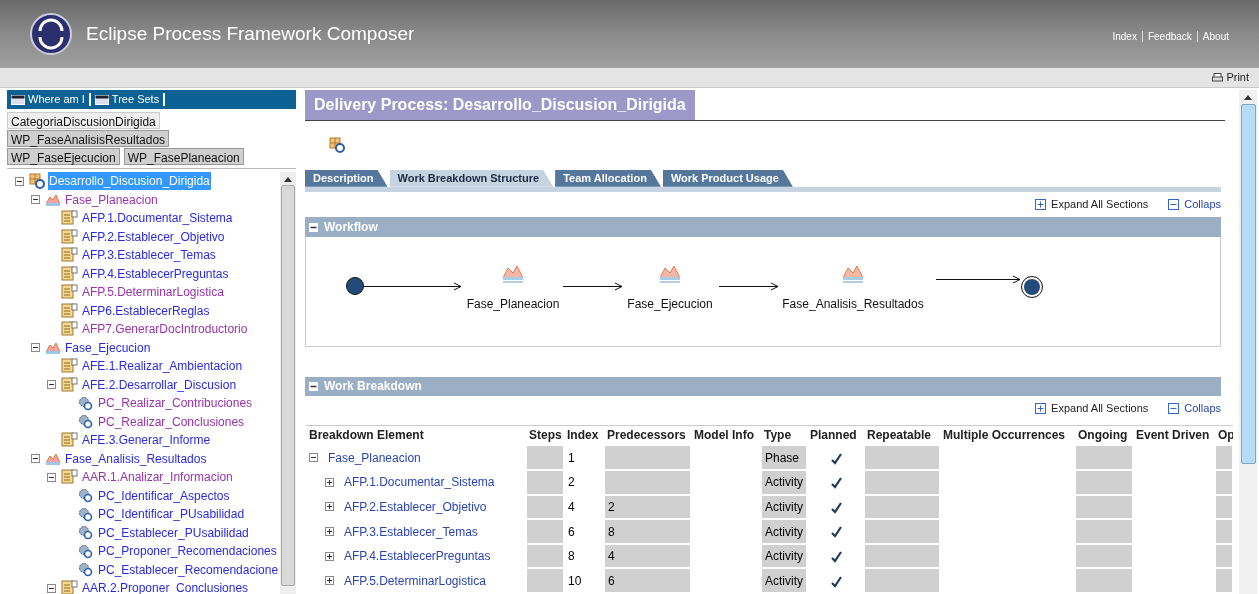  I want to click on tree-item: PC_Identificar_Aspectos, so click(164, 495).